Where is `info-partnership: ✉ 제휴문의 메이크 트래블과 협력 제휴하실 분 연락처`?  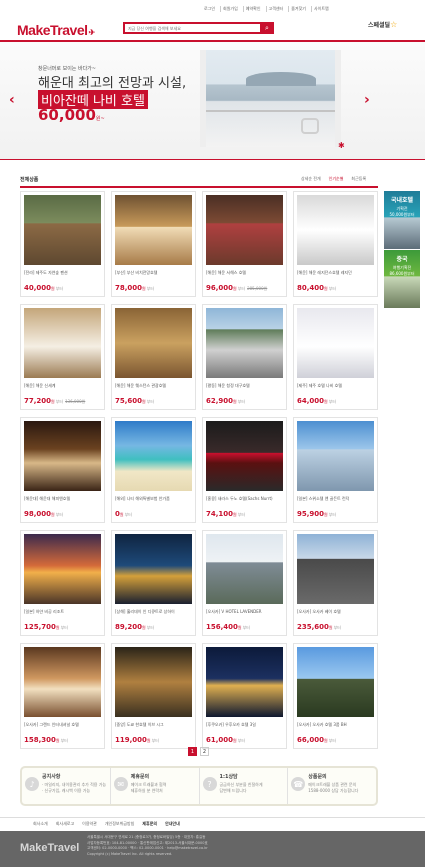 info-partnership: ✉ 제휴문의 메이크 트래블과 협력 제휴하실 분 연락처 is located at coordinates (154, 786).